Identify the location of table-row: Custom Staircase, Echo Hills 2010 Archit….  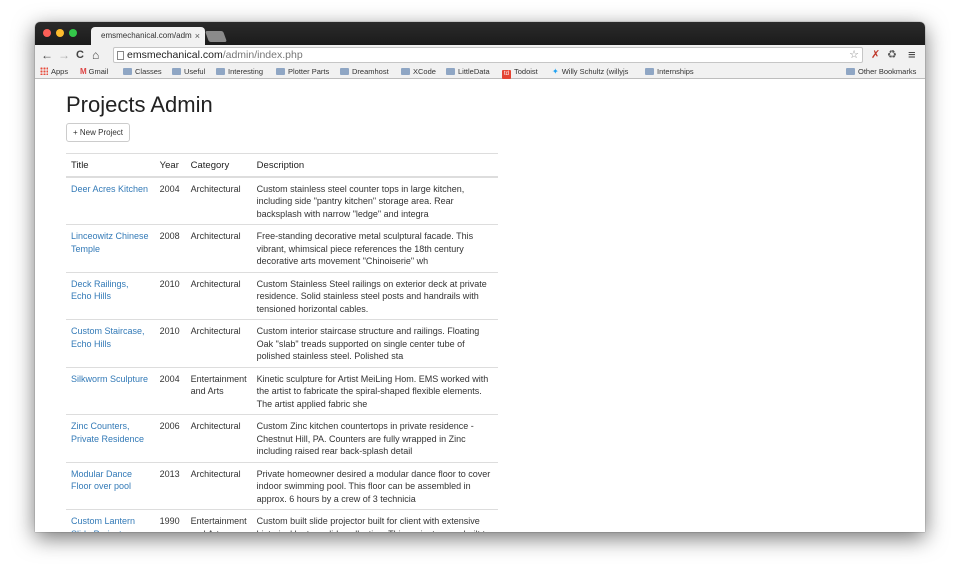
(282, 343).